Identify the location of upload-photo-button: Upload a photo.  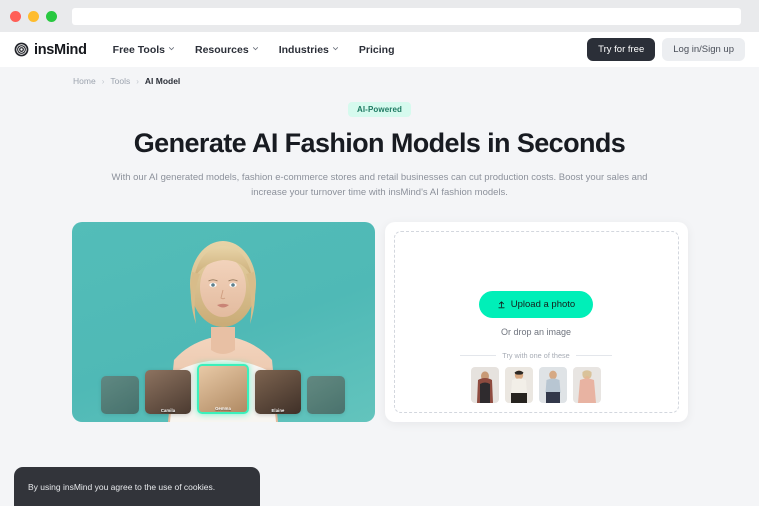
(536, 305).